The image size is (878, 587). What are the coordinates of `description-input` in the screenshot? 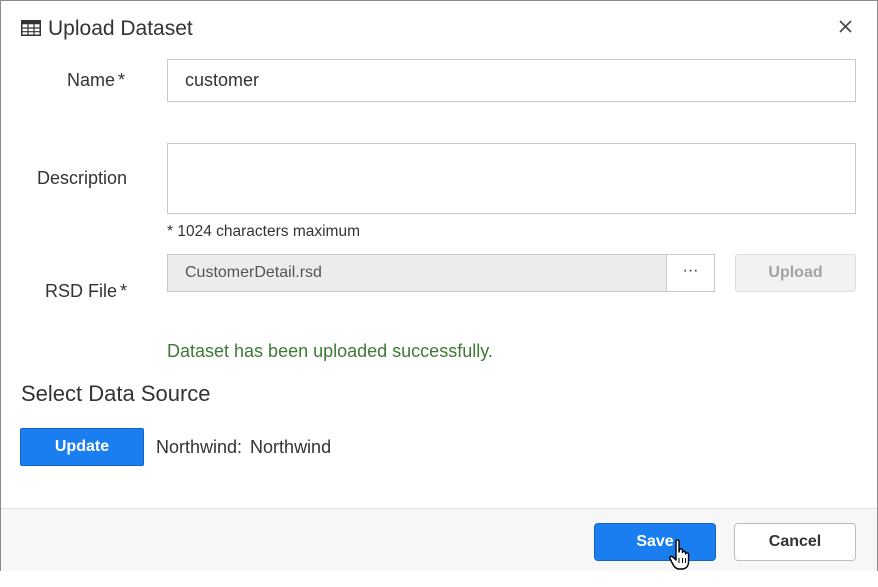 It's located at (511, 178).